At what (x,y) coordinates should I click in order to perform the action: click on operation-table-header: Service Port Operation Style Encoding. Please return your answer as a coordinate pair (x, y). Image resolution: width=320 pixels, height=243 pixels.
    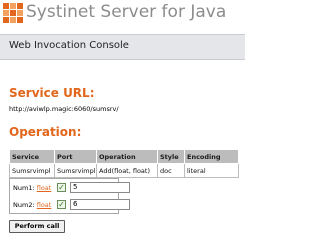
    Looking at the image, I should click on (124, 156).